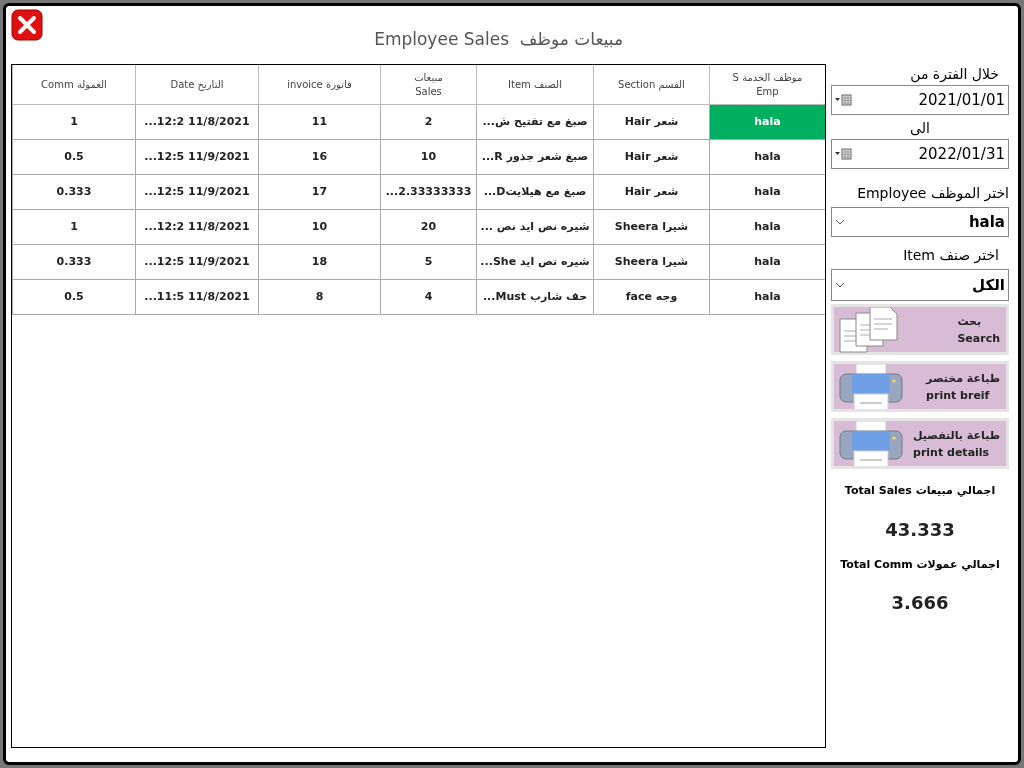  What do you see at coordinates (319, 85) in the screenshot?
I see `column-header: فاتورة invoice` at bounding box center [319, 85].